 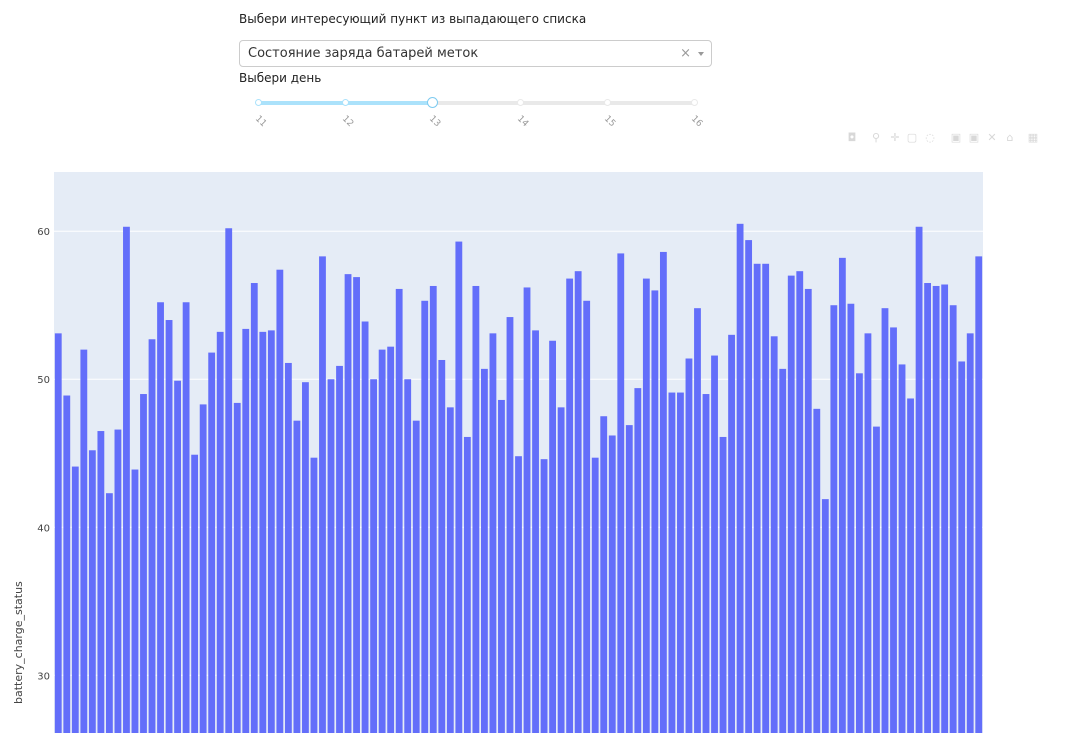 What do you see at coordinates (434, 121) in the screenshot?
I see `slider-mark-label: 13` at bounding box center [434, 121].